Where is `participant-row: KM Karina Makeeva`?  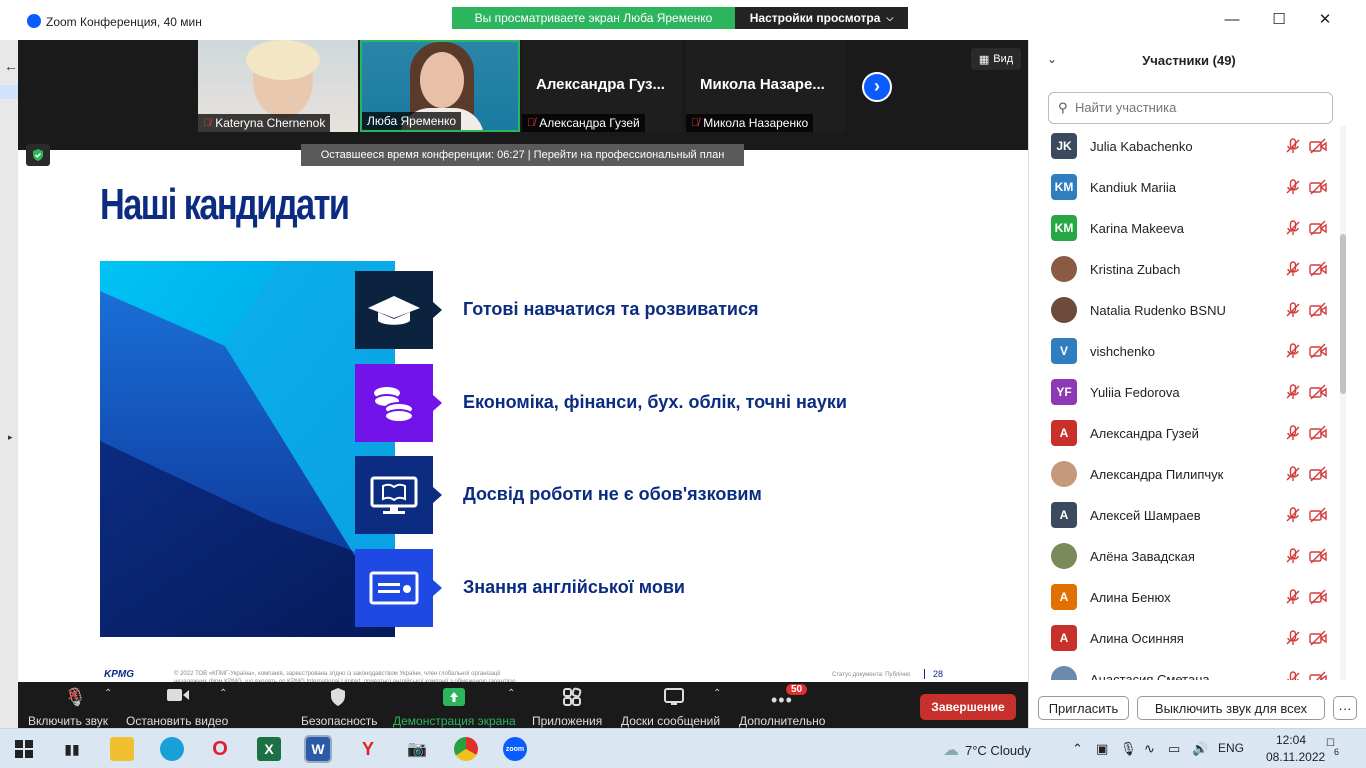 participant-row: KM Karina Makeeva is located at coordinates (1184, 228).